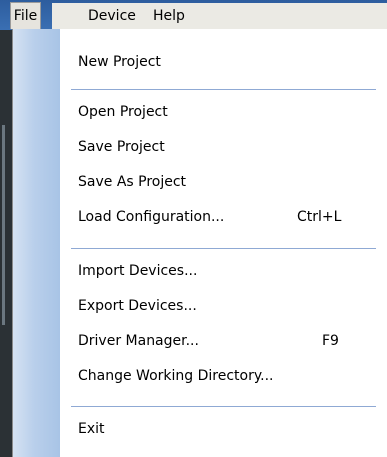  What do you see at coordinates (169, 16) in the screenshot?
I see `menu-help: Help` at bounding box center [169, 16].